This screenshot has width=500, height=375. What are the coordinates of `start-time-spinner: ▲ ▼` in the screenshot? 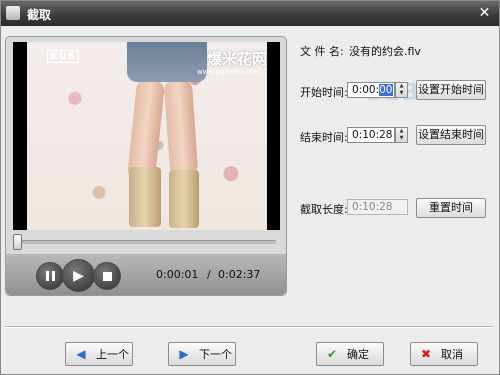 It's located at (401, 90).